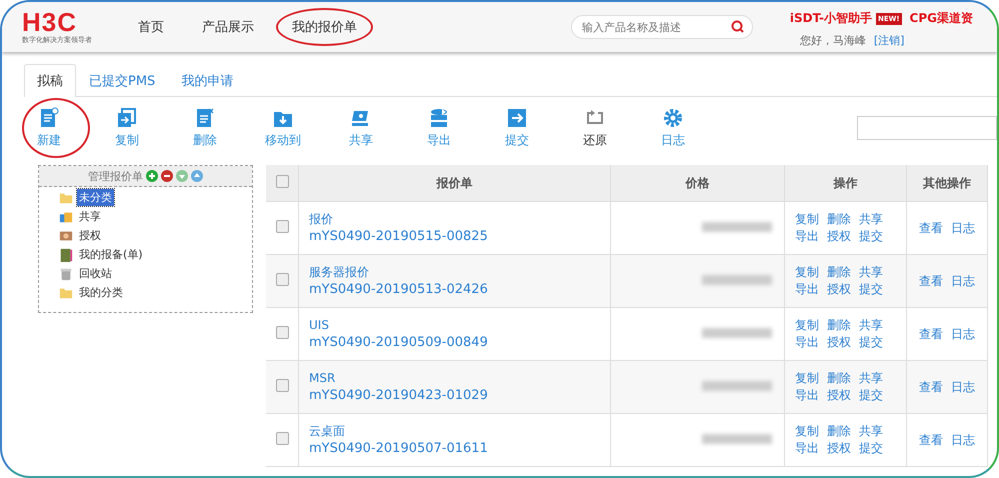 The image size is (999, 478). What do you see at coordinates (50, 22) in the screenshot?
I see `logo-text: H3C` at bounding box center [50, 22].